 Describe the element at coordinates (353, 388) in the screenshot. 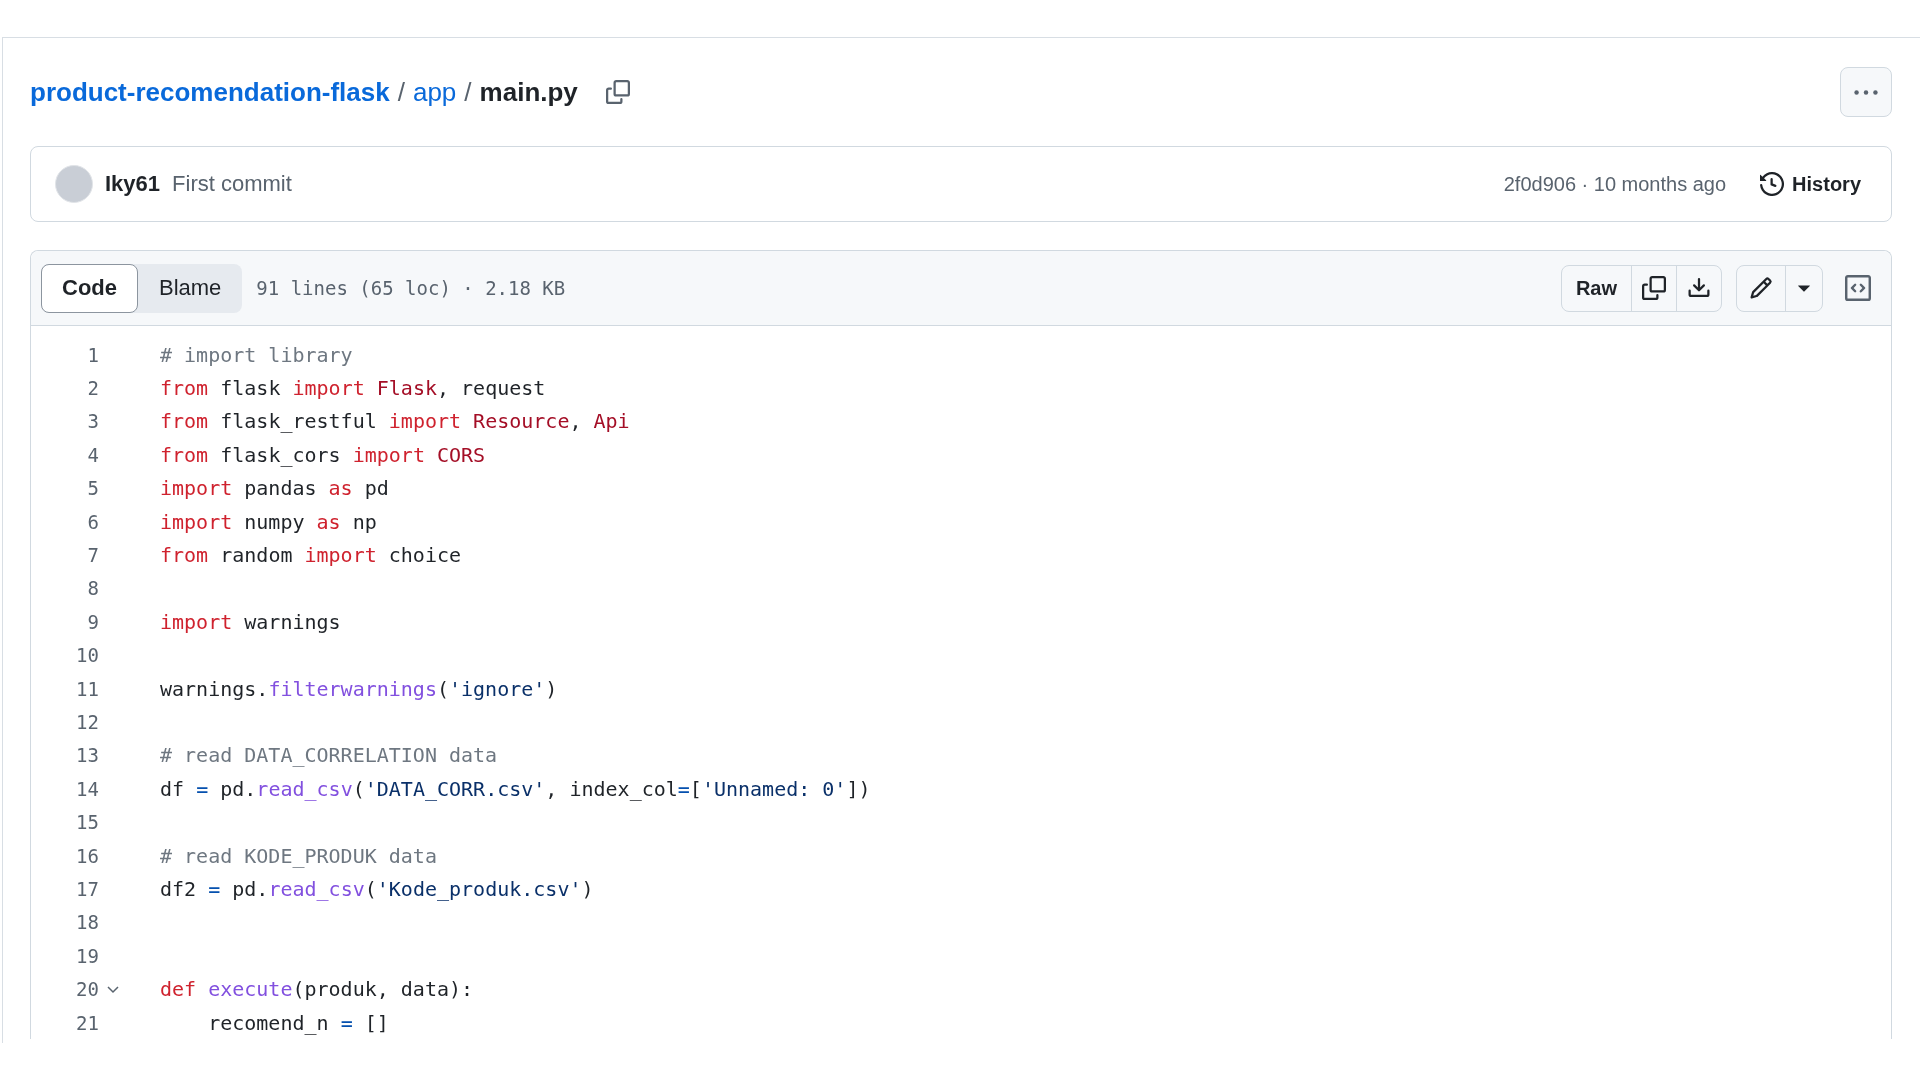

I see `code-line: from flask import Flask, request` at that location.